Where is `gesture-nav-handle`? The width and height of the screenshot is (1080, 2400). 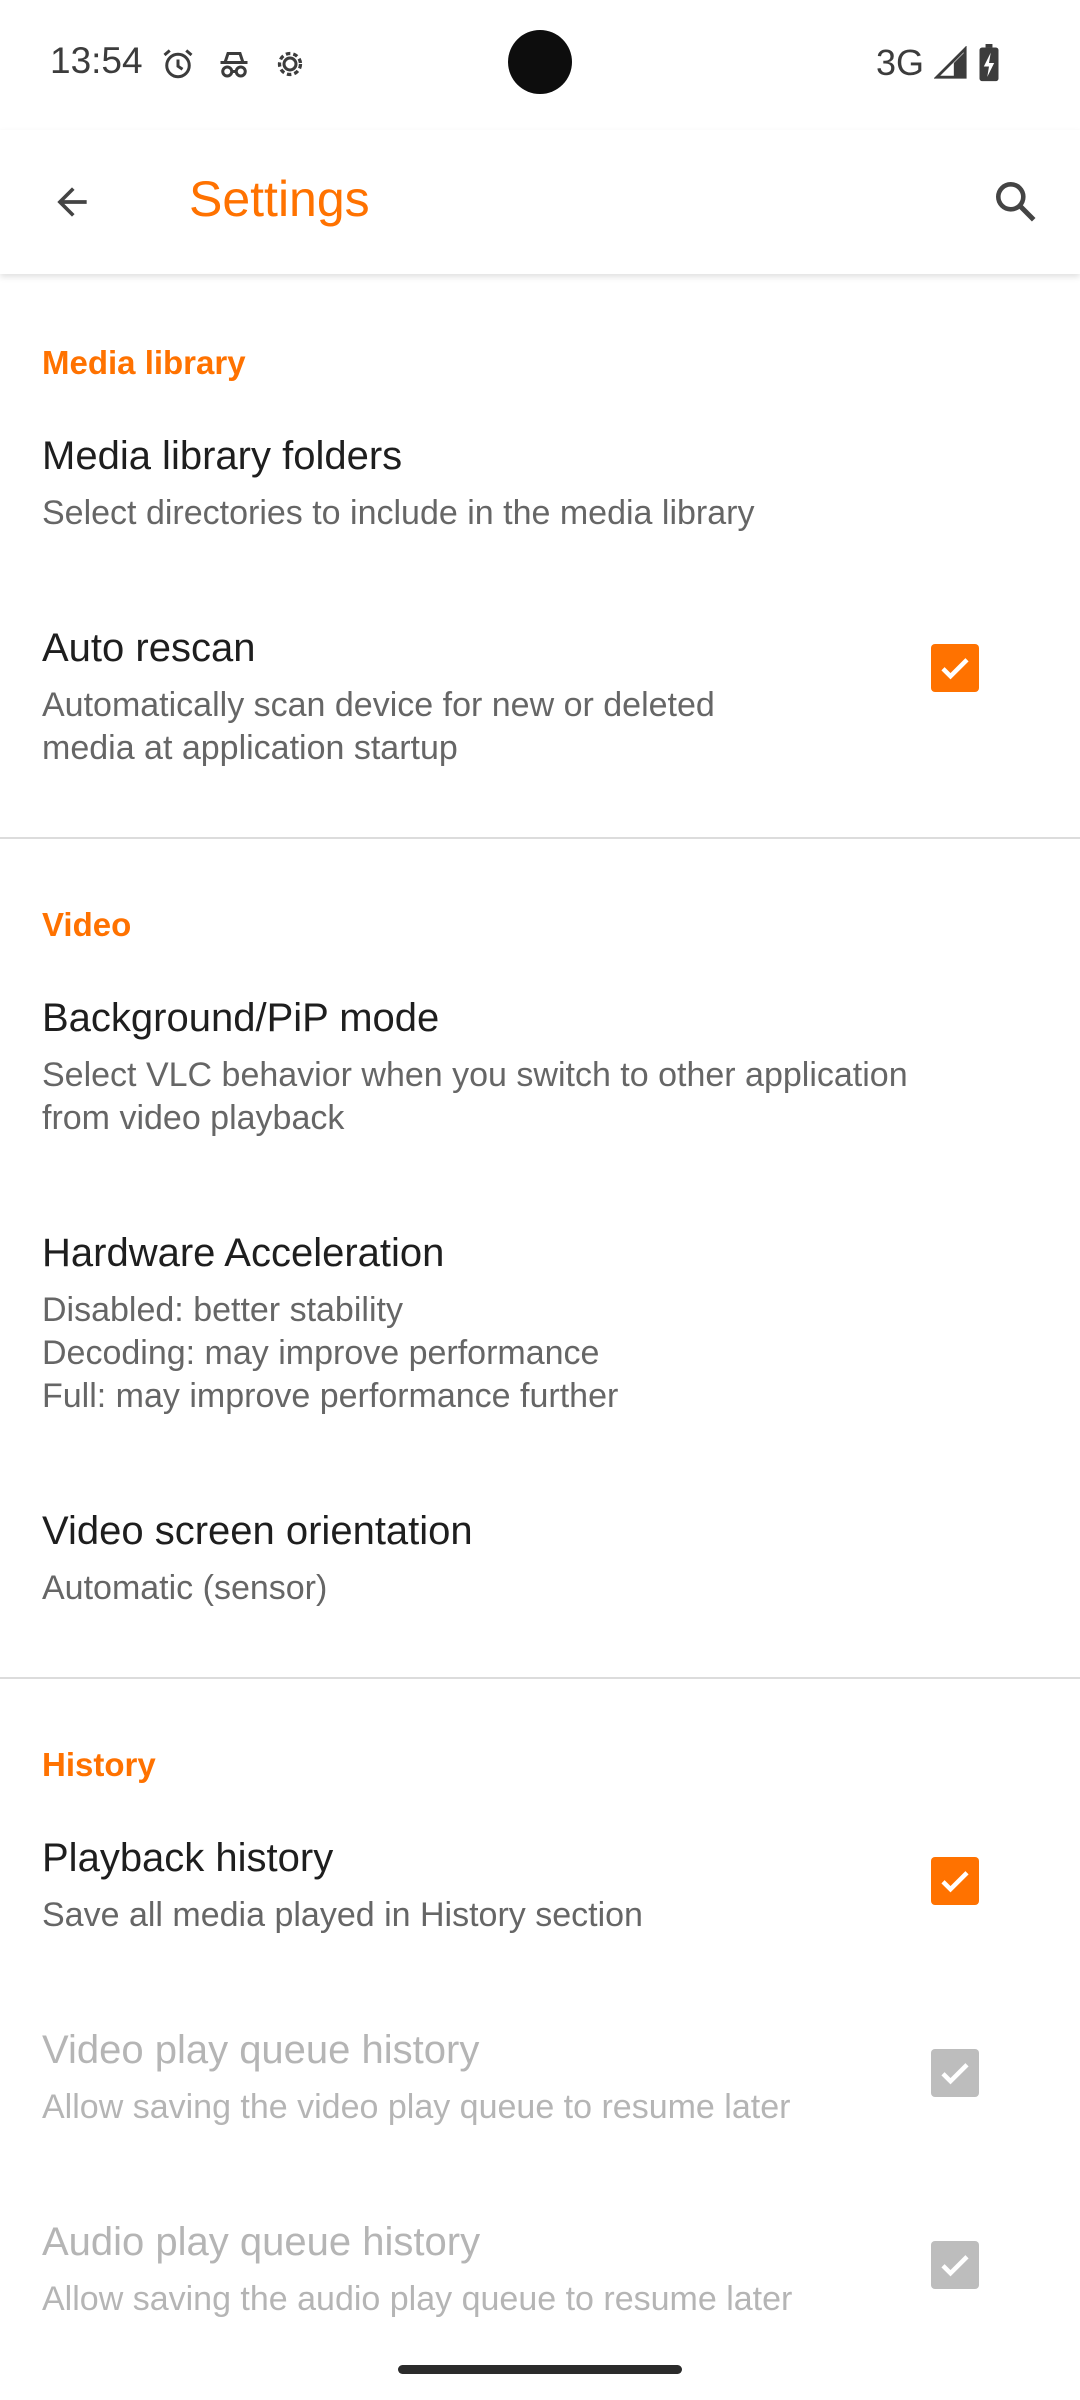
gesture-nav-handle is located at coordinates (540, 2369).